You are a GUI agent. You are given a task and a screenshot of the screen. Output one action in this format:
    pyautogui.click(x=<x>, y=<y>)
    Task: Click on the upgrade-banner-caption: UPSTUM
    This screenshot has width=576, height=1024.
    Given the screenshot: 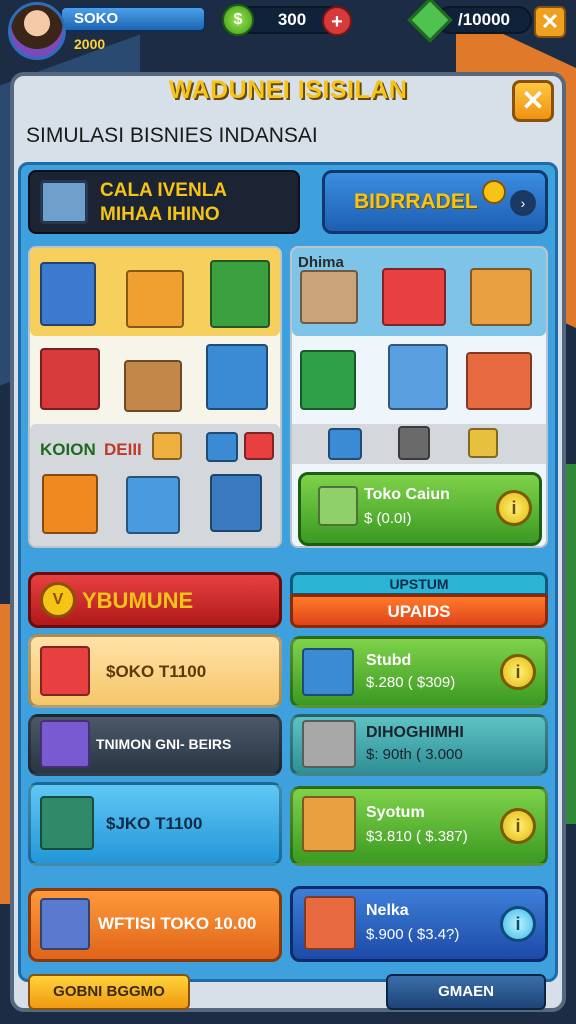 What is the action you would take?
    pyautogui.click(x=419, y=584)
    